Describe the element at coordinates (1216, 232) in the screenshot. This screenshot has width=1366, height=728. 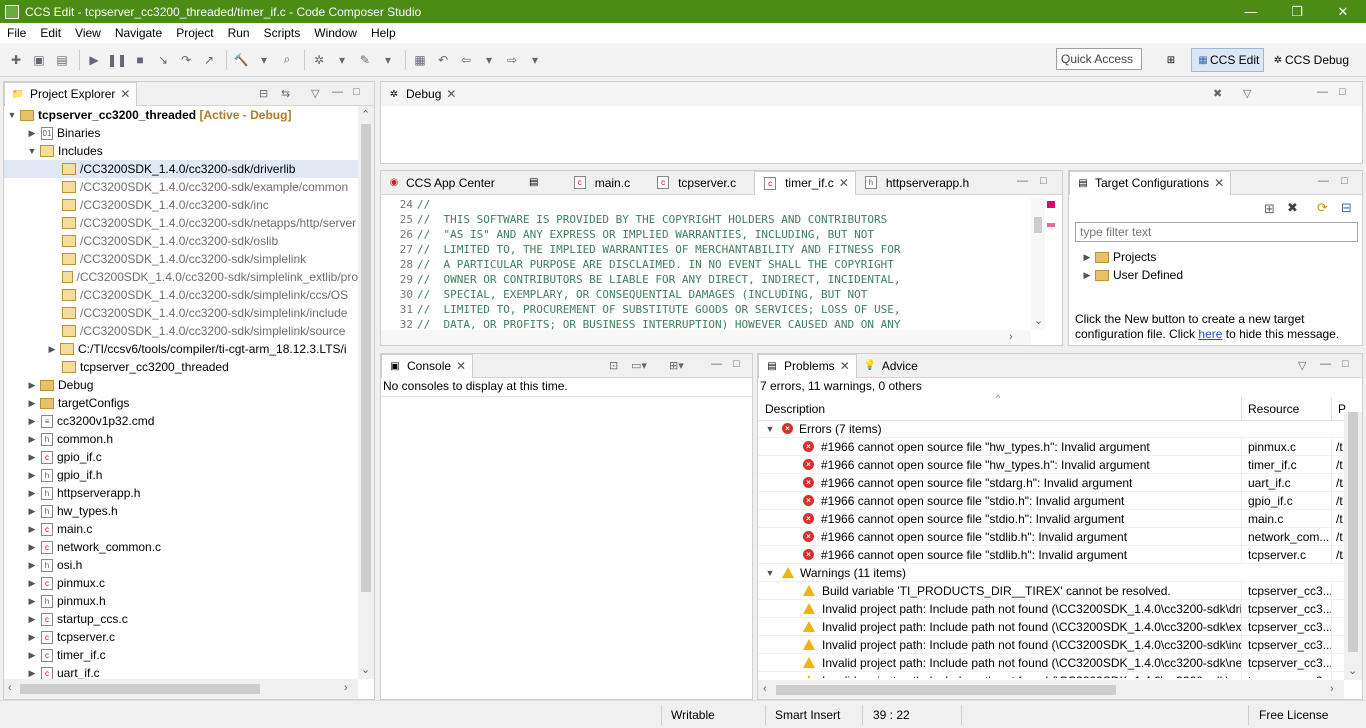
I see `filter-input` at that location.